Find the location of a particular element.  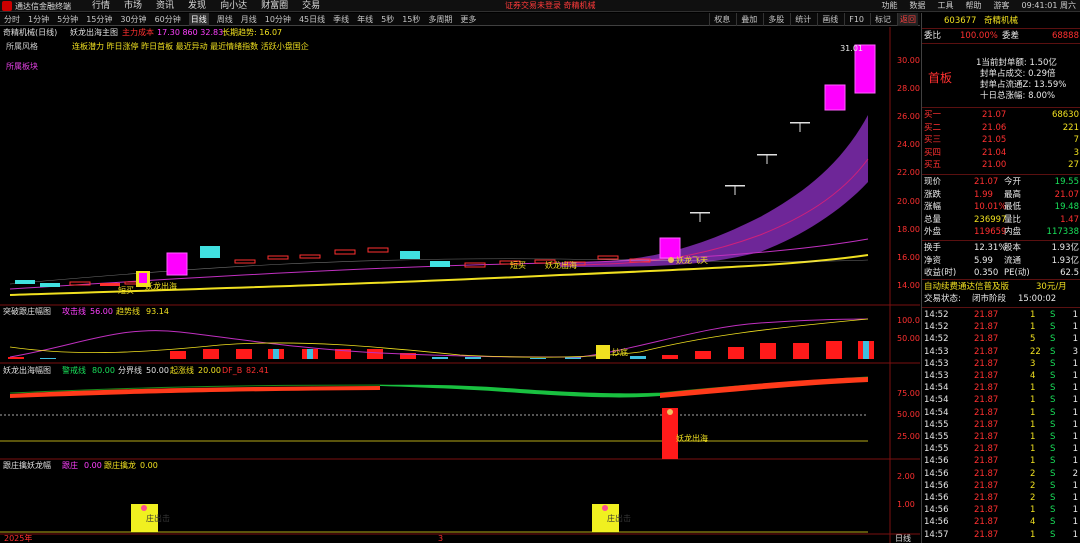

tick-row: 14:53 21.87 22 S 3 is located at coordinates (1001, 351).